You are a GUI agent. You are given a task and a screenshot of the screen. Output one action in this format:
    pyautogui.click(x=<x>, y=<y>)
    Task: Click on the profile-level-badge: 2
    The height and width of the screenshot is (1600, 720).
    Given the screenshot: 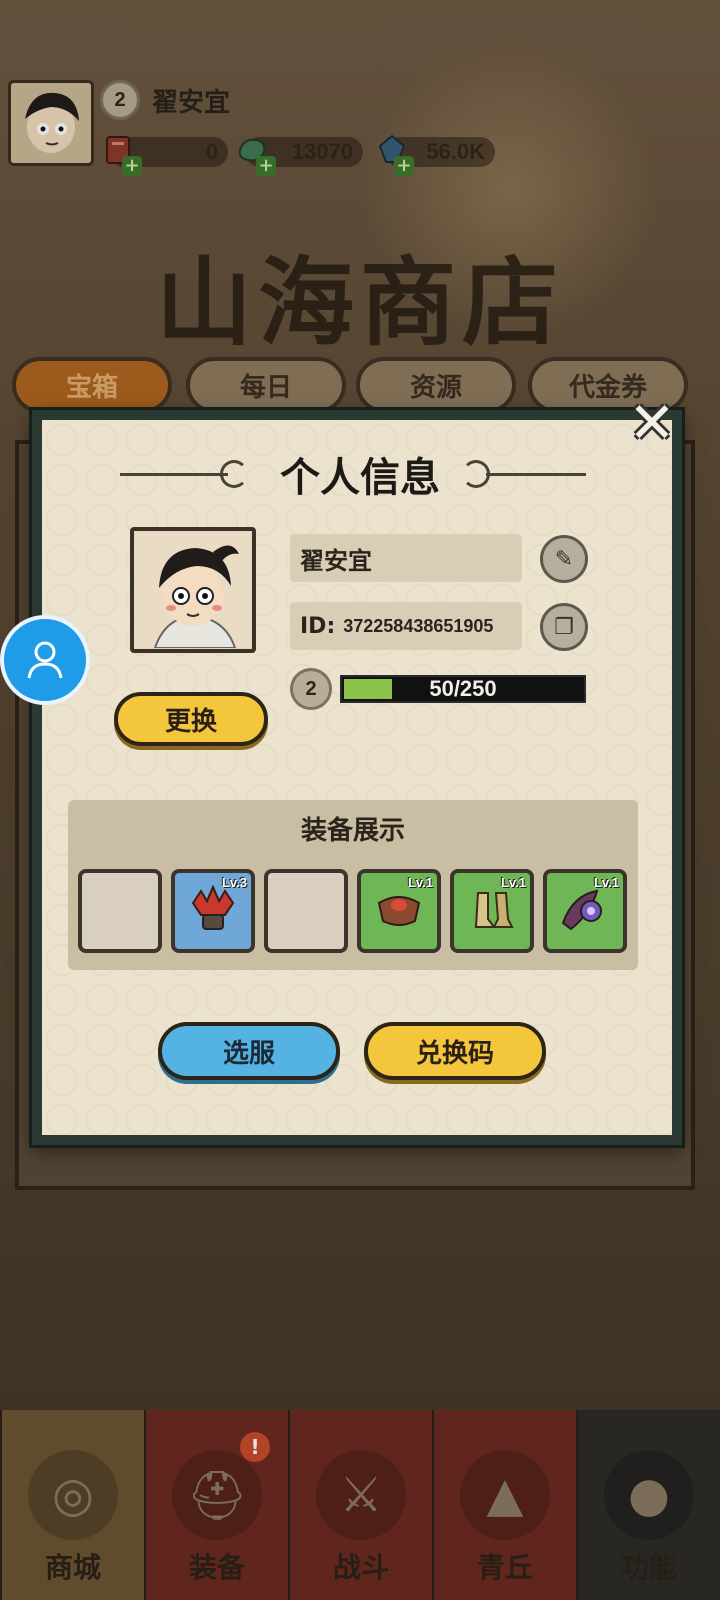 What is the action you would take?
    pyautogui.click(x=311, y=689)
    